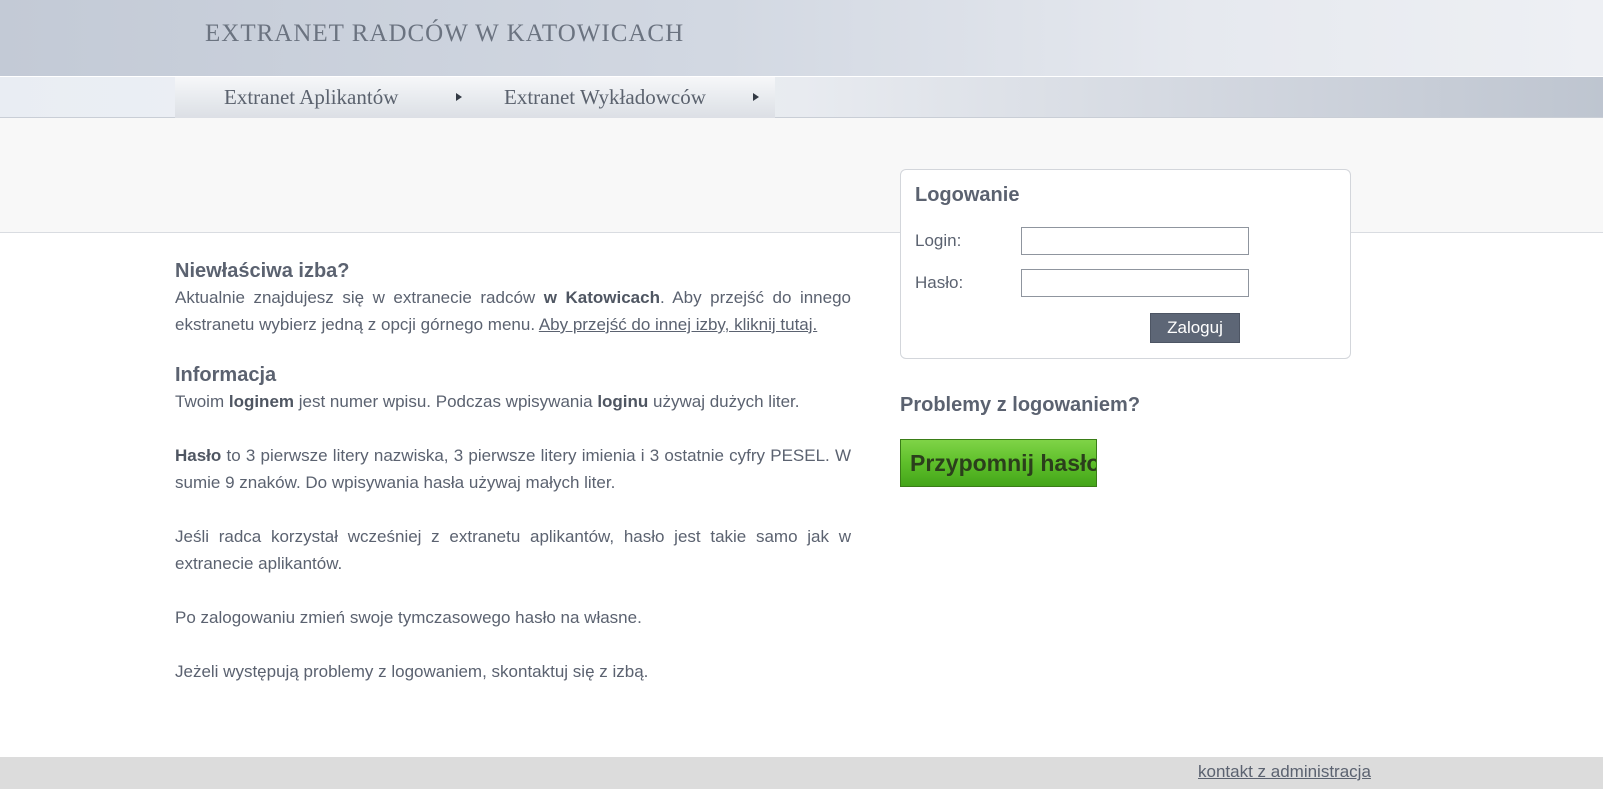 This screenshot has height=812, width=1603. What do you see at coordinates (801, 38) in the screenshot?
I see `header: EXTRANET RADCÓW W KATOWICACH` at bounding box center [801, 38].